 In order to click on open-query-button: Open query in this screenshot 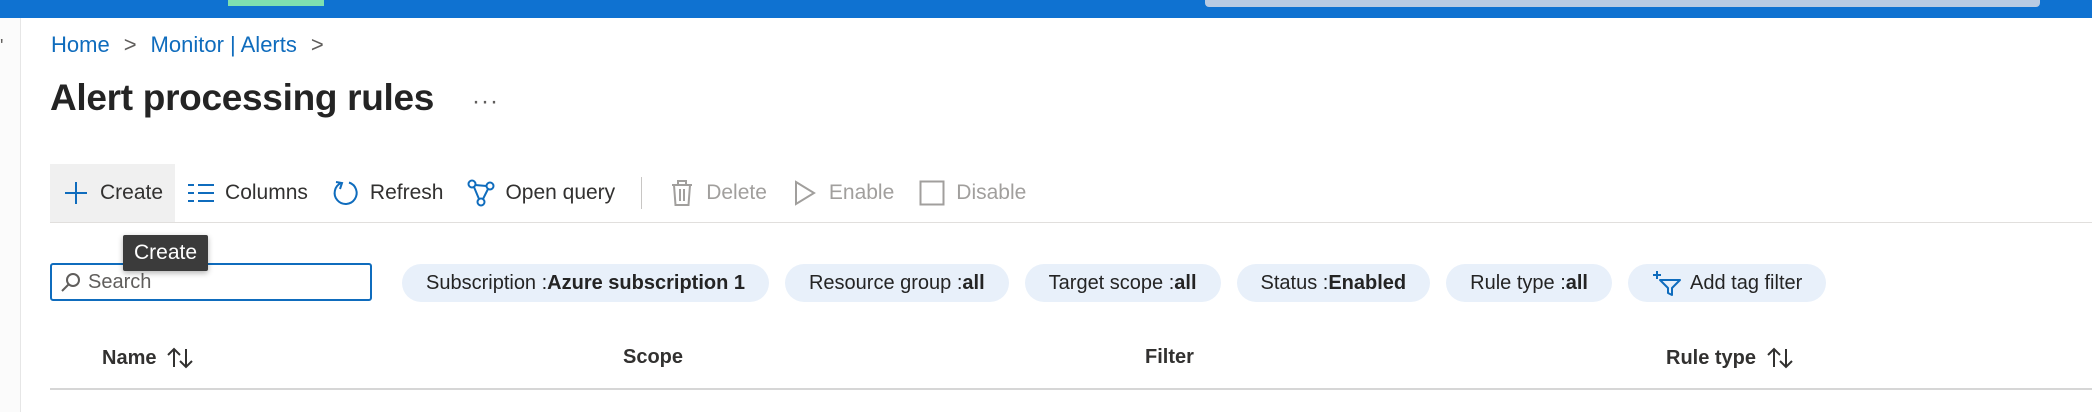, I will do `click(541, 193)`.